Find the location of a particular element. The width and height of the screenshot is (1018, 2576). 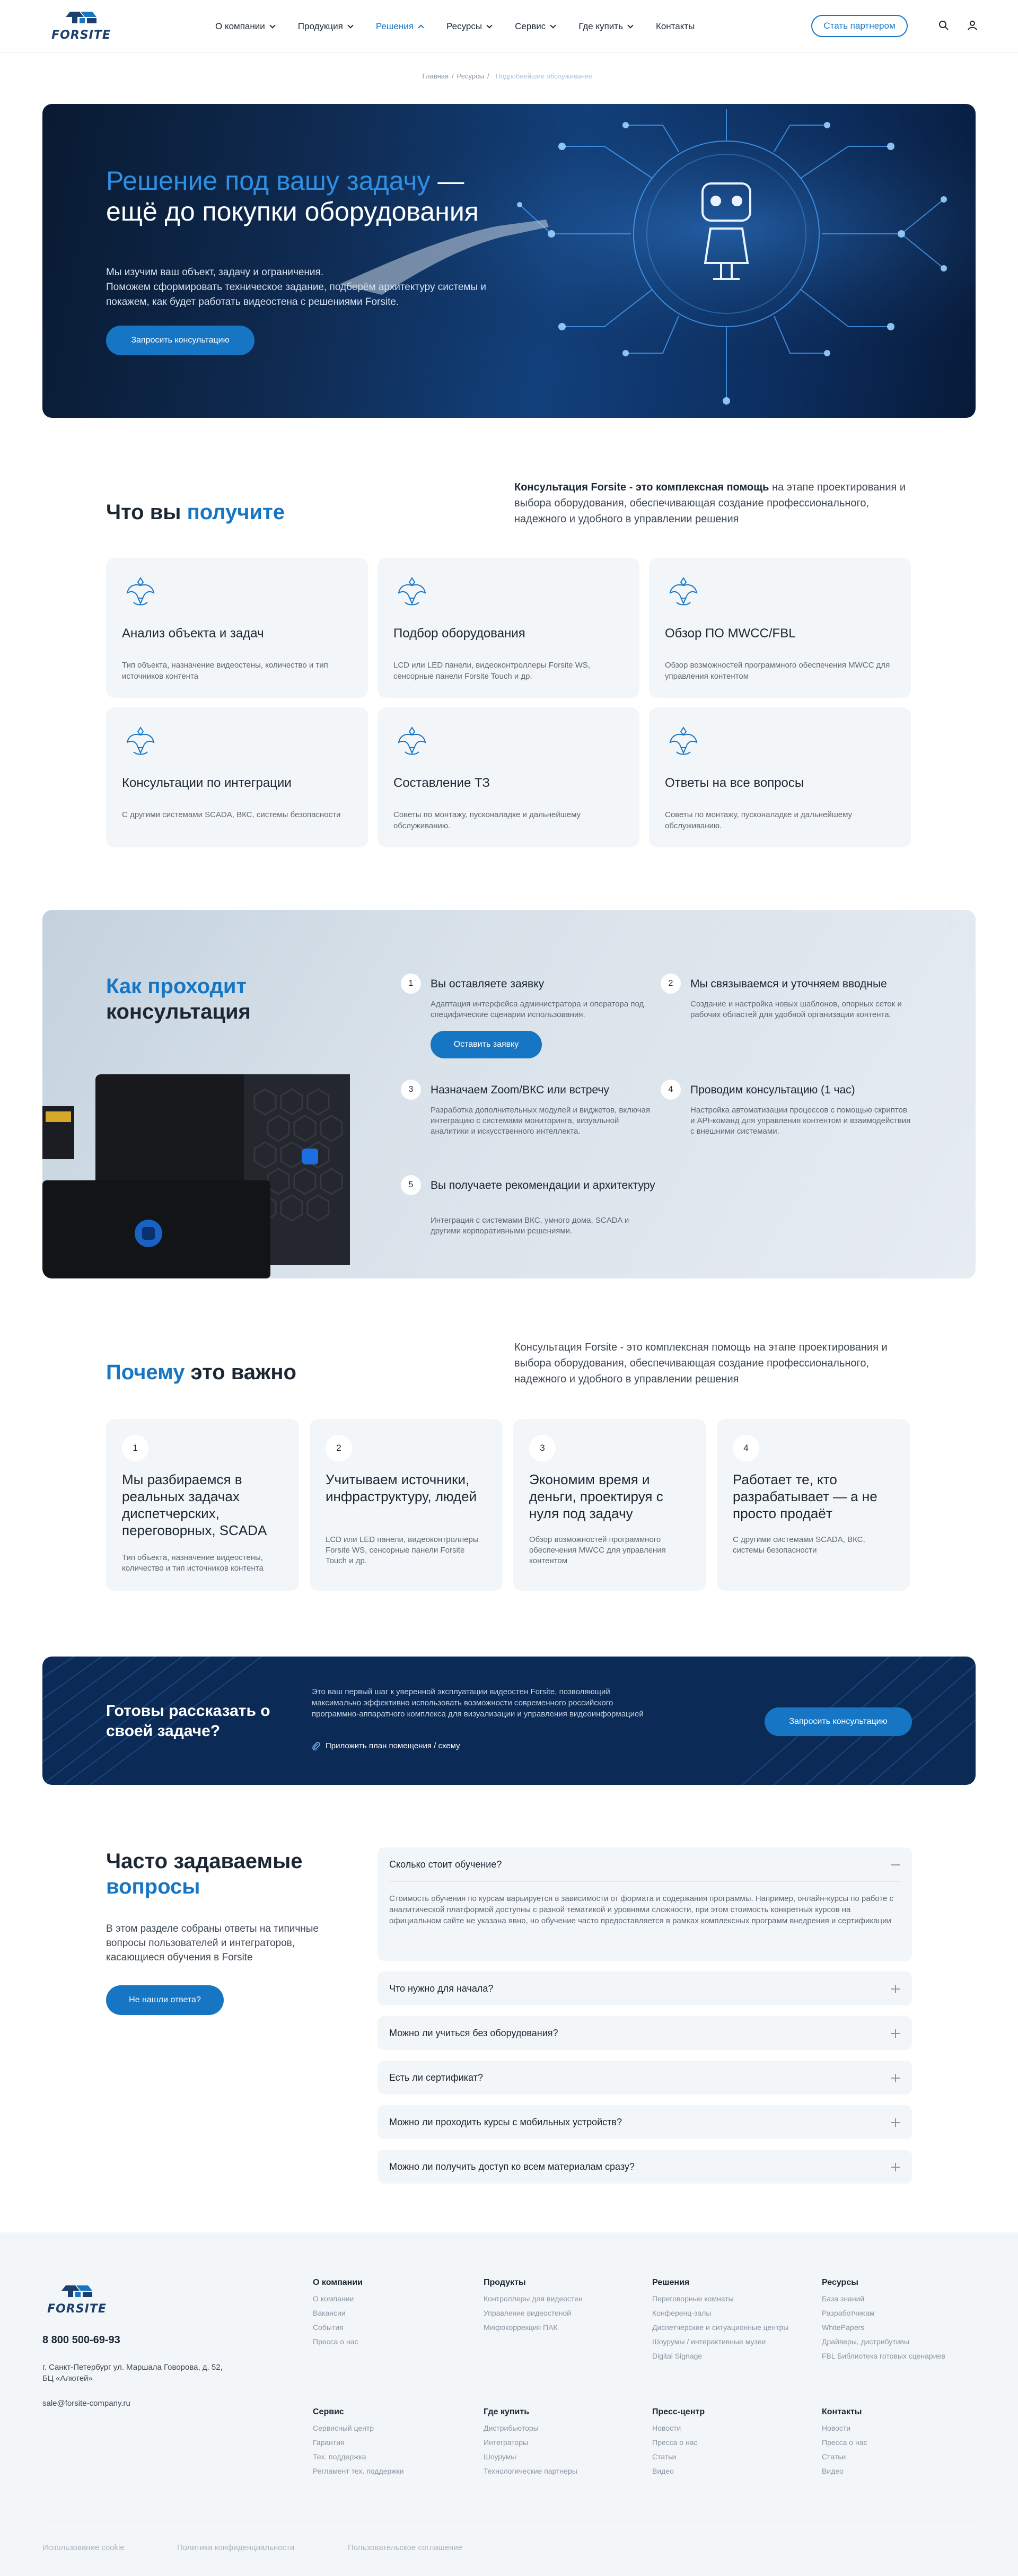

footer-link: Дистрибьюторы is located at coordinates (563, 2428).